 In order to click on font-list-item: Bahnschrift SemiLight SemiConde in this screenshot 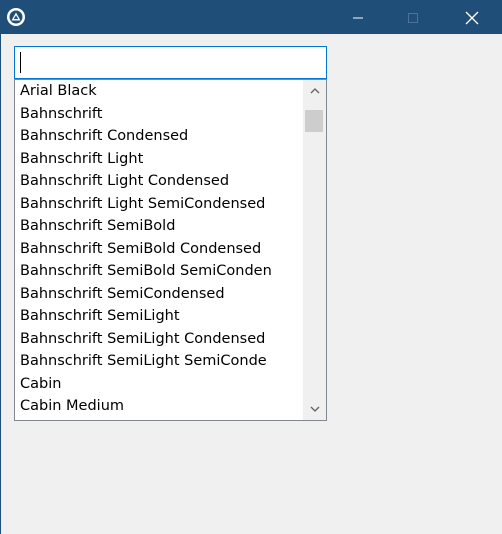, I will do `click(159, 361)`.